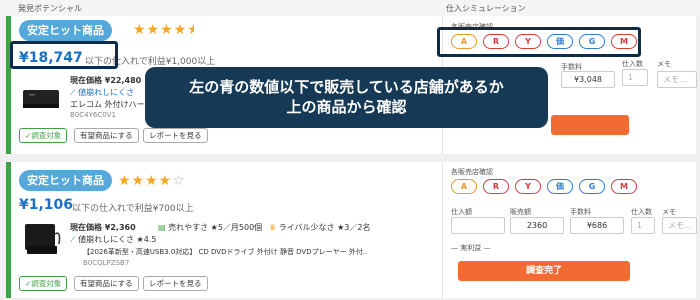 The height and width of the screenshot is (300, 700). I want to click on fee-label: 手数料, so click(580, 212).